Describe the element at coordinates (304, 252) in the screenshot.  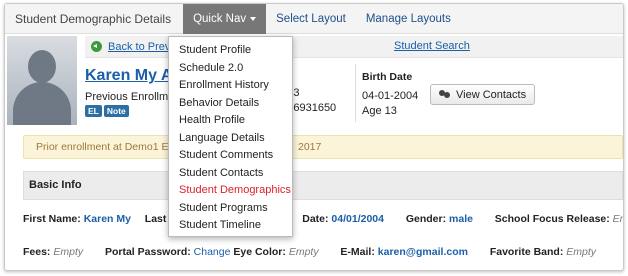
I see `eye-color-value: Empty` at that location.